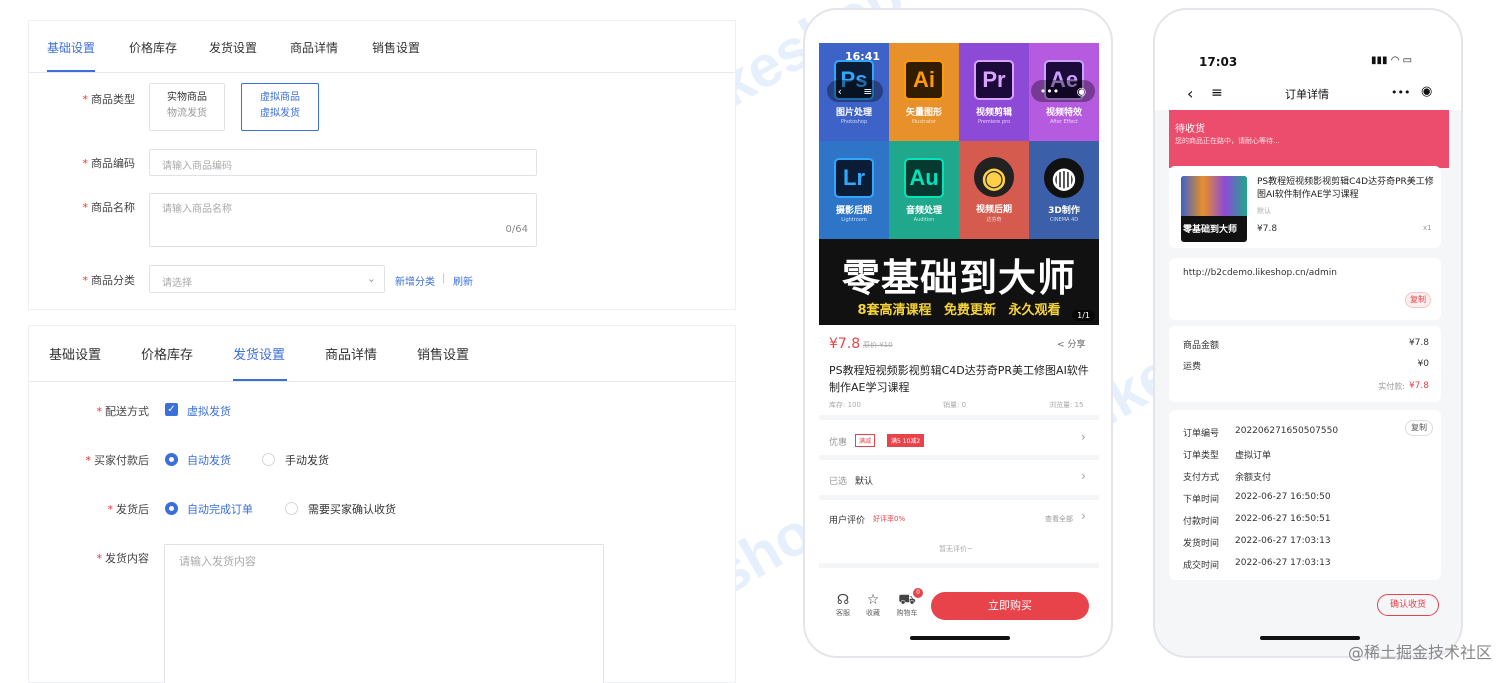 The width and height of the screenshot is (1512, 683). Describe the element at coordinates (291, 508) in the screenshot. I see `buyer-confirm-radio` at that location.